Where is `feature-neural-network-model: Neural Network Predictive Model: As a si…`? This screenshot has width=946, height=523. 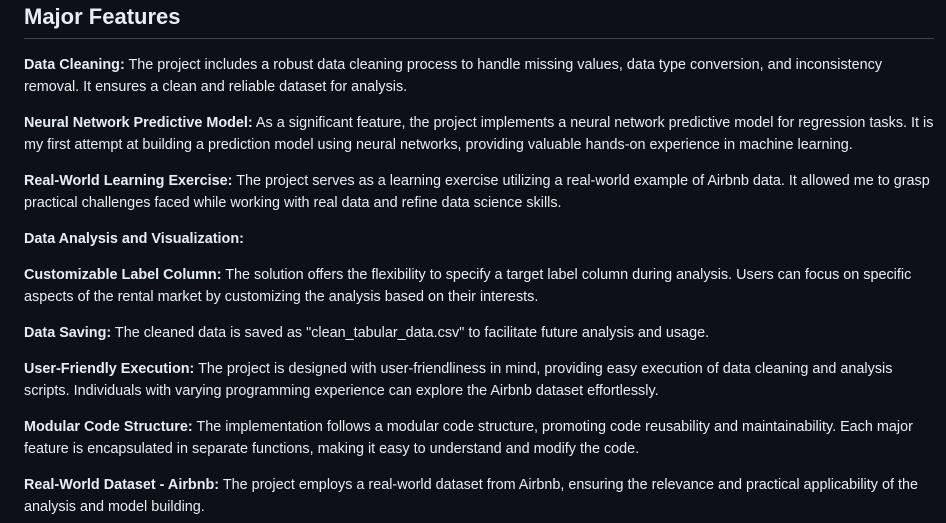 feature-neural-network-model: Neural Network Predictive Model: As a si… is located at coordinates (479, 134).